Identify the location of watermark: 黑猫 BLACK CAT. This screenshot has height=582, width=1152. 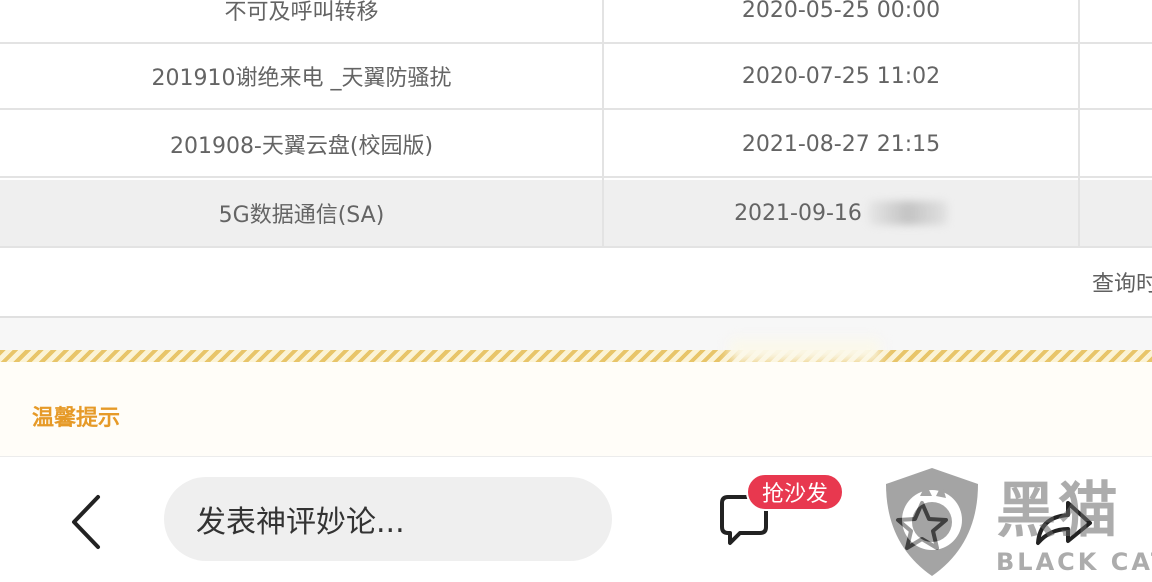
(1016, 521).